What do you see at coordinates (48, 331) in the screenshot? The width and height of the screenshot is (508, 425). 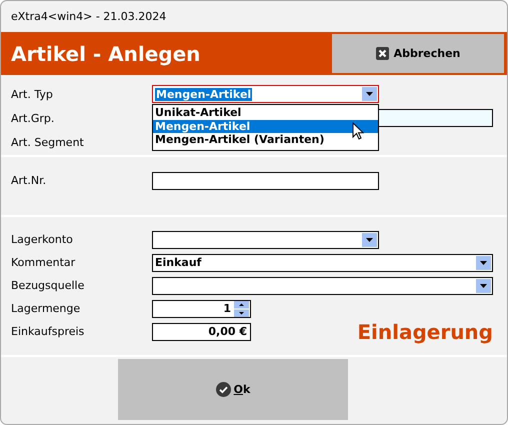 I see `field-label: Einkaufspreis` at bounding box center [48, 331].